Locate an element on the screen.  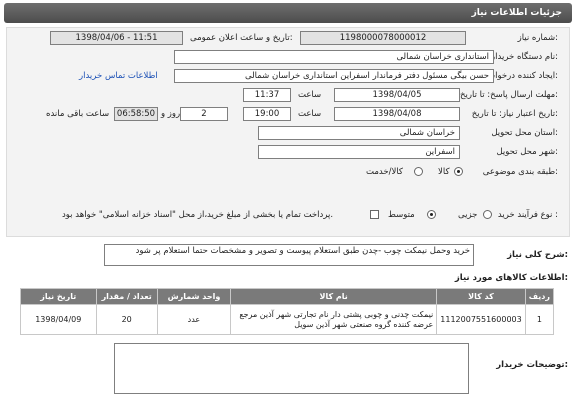
need-number-label: شماره نیاز: is located at coordinates (537, 38).